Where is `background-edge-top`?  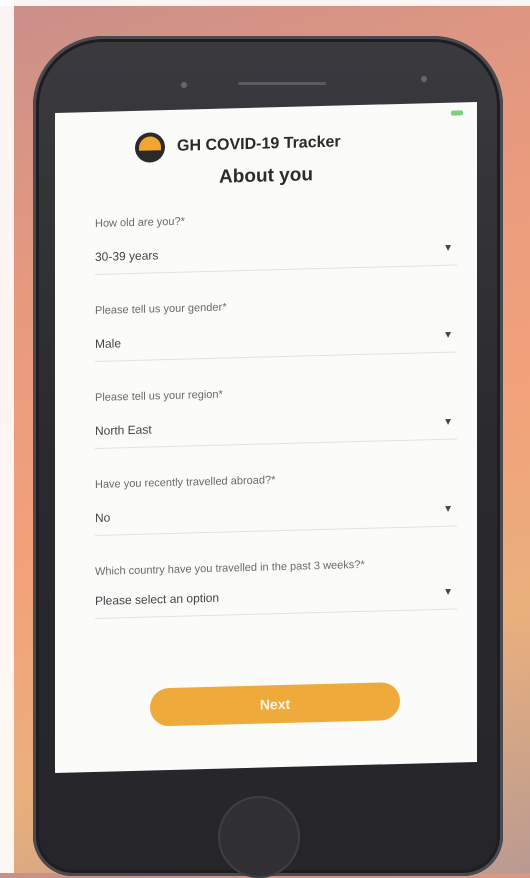
background-edge-top is located at coordinates (265, 3).